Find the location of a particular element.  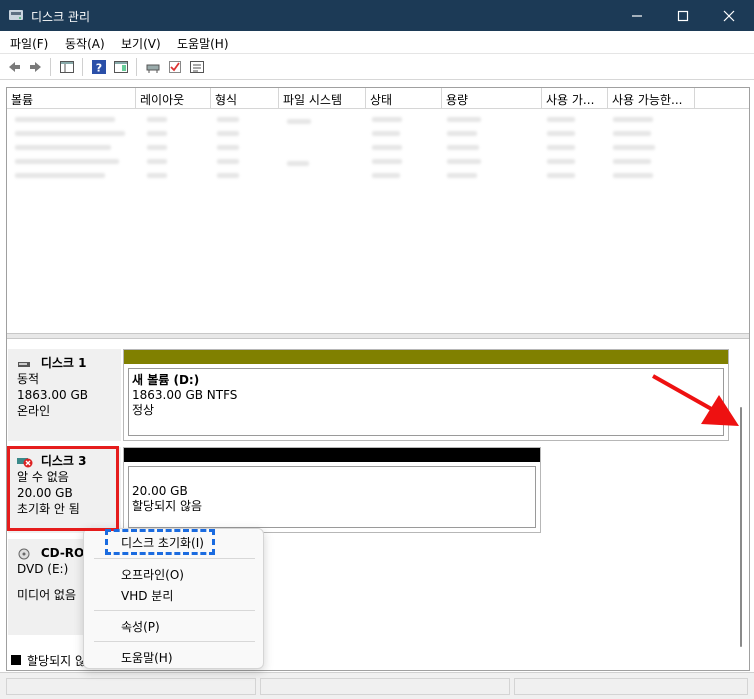

status-bar is located at coordinates (377, 685).